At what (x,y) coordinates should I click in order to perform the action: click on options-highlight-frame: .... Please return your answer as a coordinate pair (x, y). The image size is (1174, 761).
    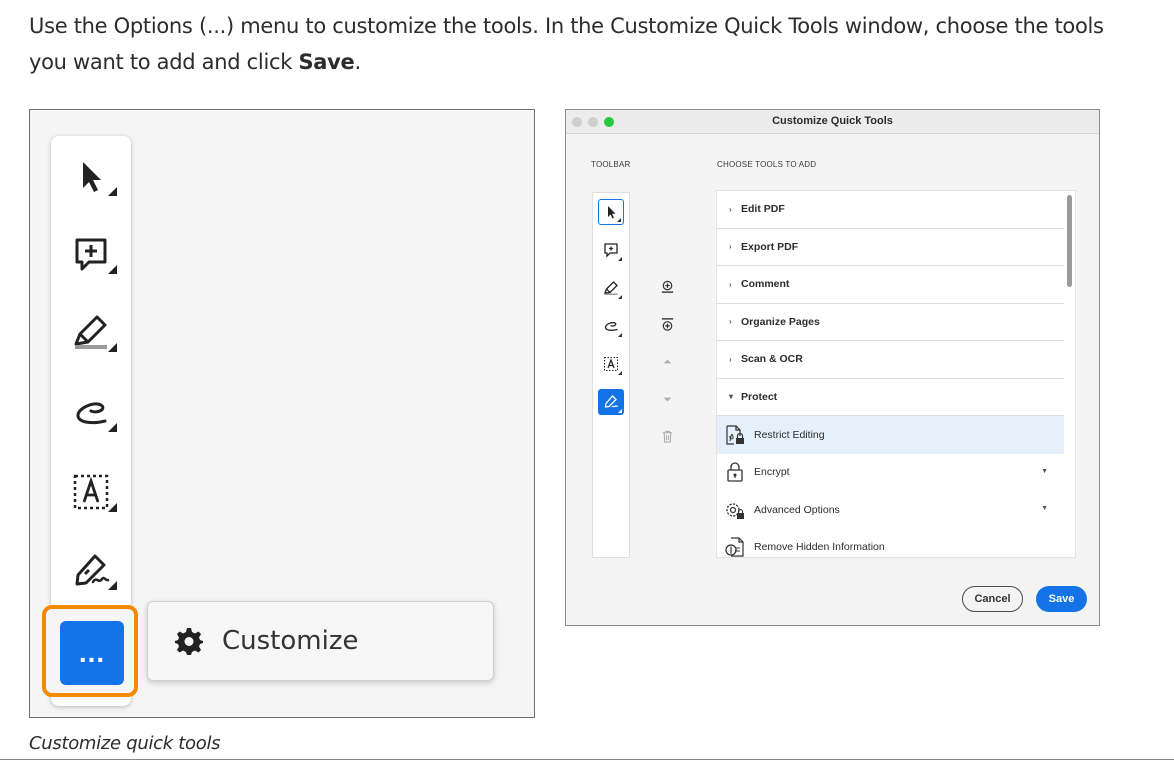
    Looking at the image, I should click on (90, 651).